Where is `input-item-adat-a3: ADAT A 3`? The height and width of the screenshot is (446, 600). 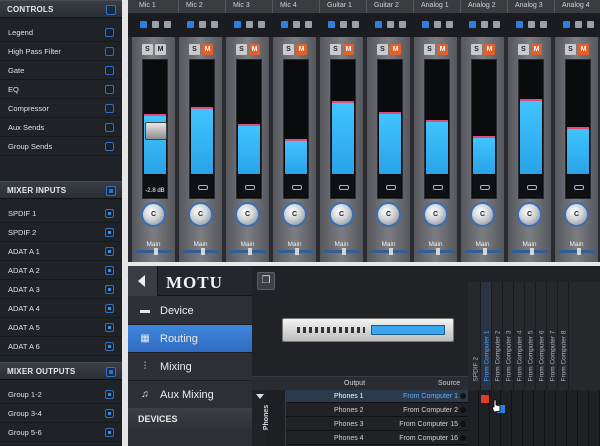 input-item-adat-a3: ADAT A 3 is located at coordinates (61, 289).